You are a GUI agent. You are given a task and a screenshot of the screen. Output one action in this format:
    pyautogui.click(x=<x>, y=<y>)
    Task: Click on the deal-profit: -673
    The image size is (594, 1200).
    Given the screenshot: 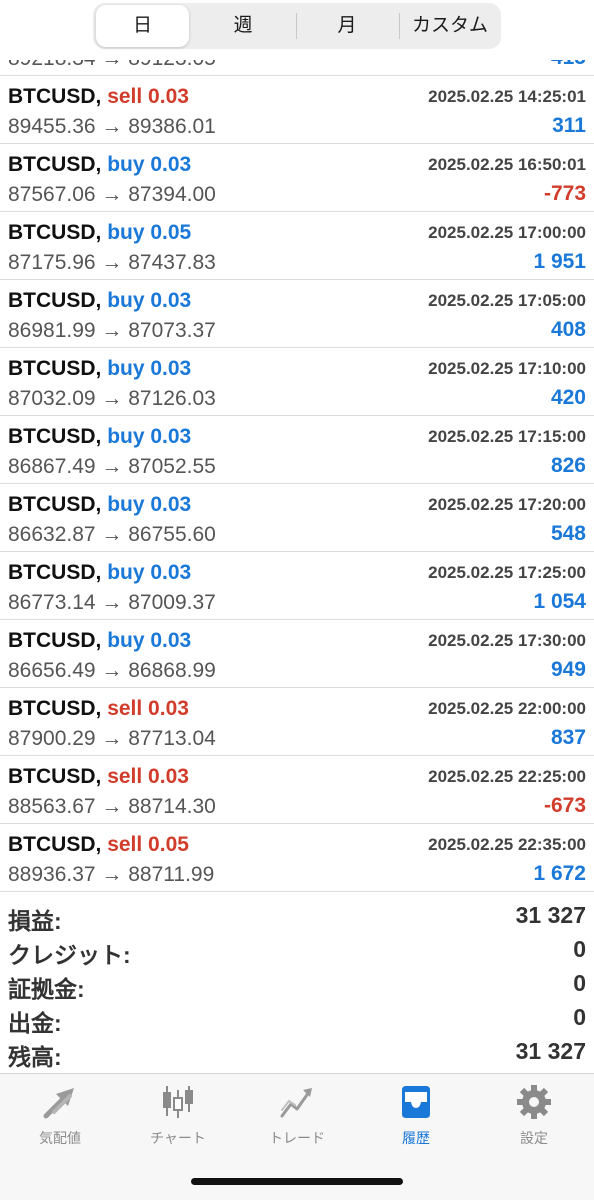 What is the action you would take?
    pyautogui.click(x=564, y=805)
    